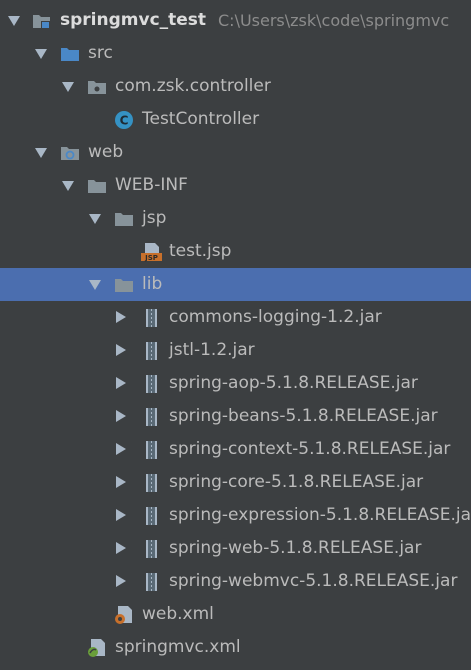 This screenshot has width=471, height=670. I want to click on tree-node-package: com.zsk.controller, so click(235, 86).